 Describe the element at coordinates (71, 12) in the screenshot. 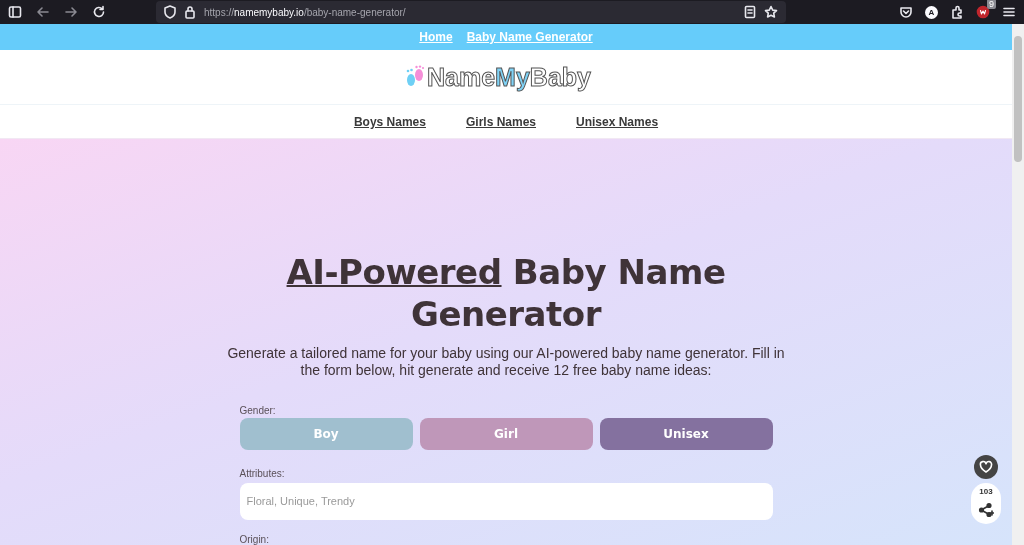

I see `forward-icon` at that location.